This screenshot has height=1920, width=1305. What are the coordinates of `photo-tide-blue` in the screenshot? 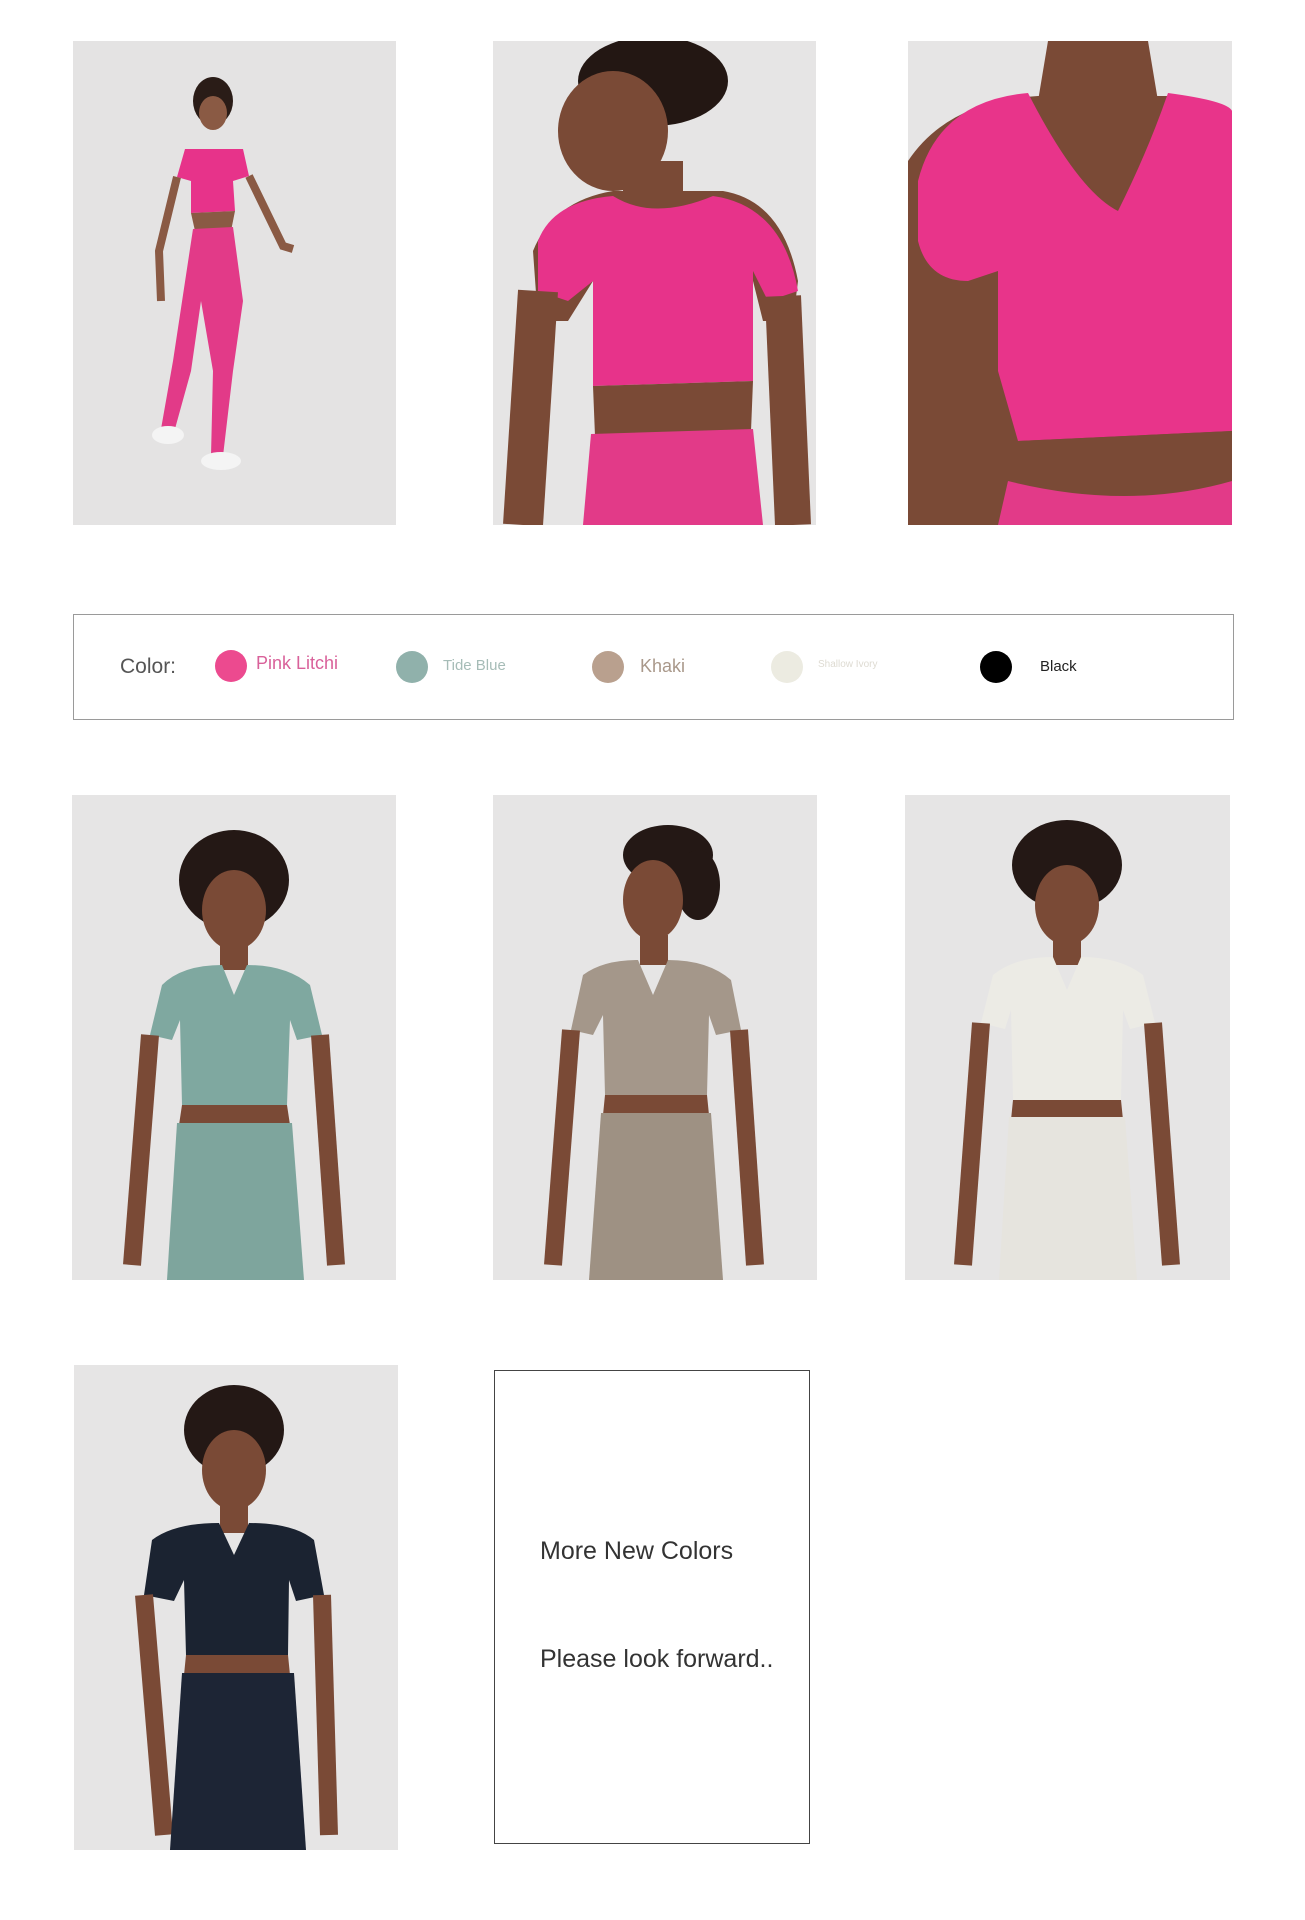 It's located at (234, 1037).